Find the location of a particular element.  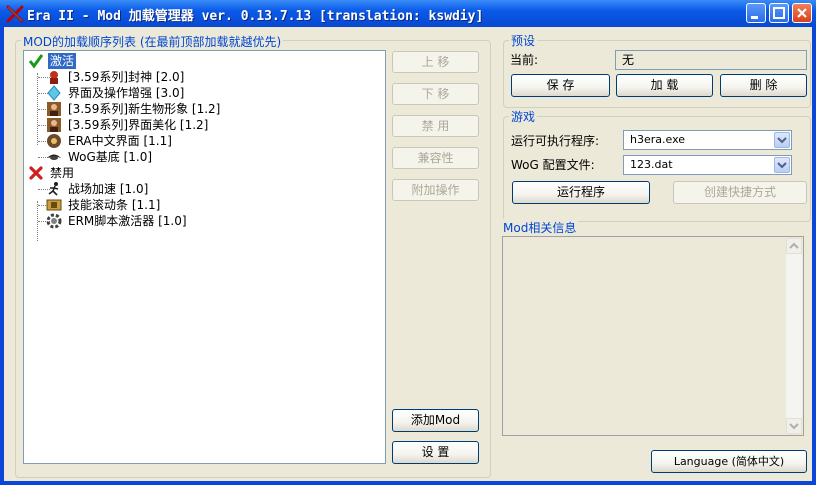

mod-info-label: Mod相关信息 is located at coordinates (540, 227).